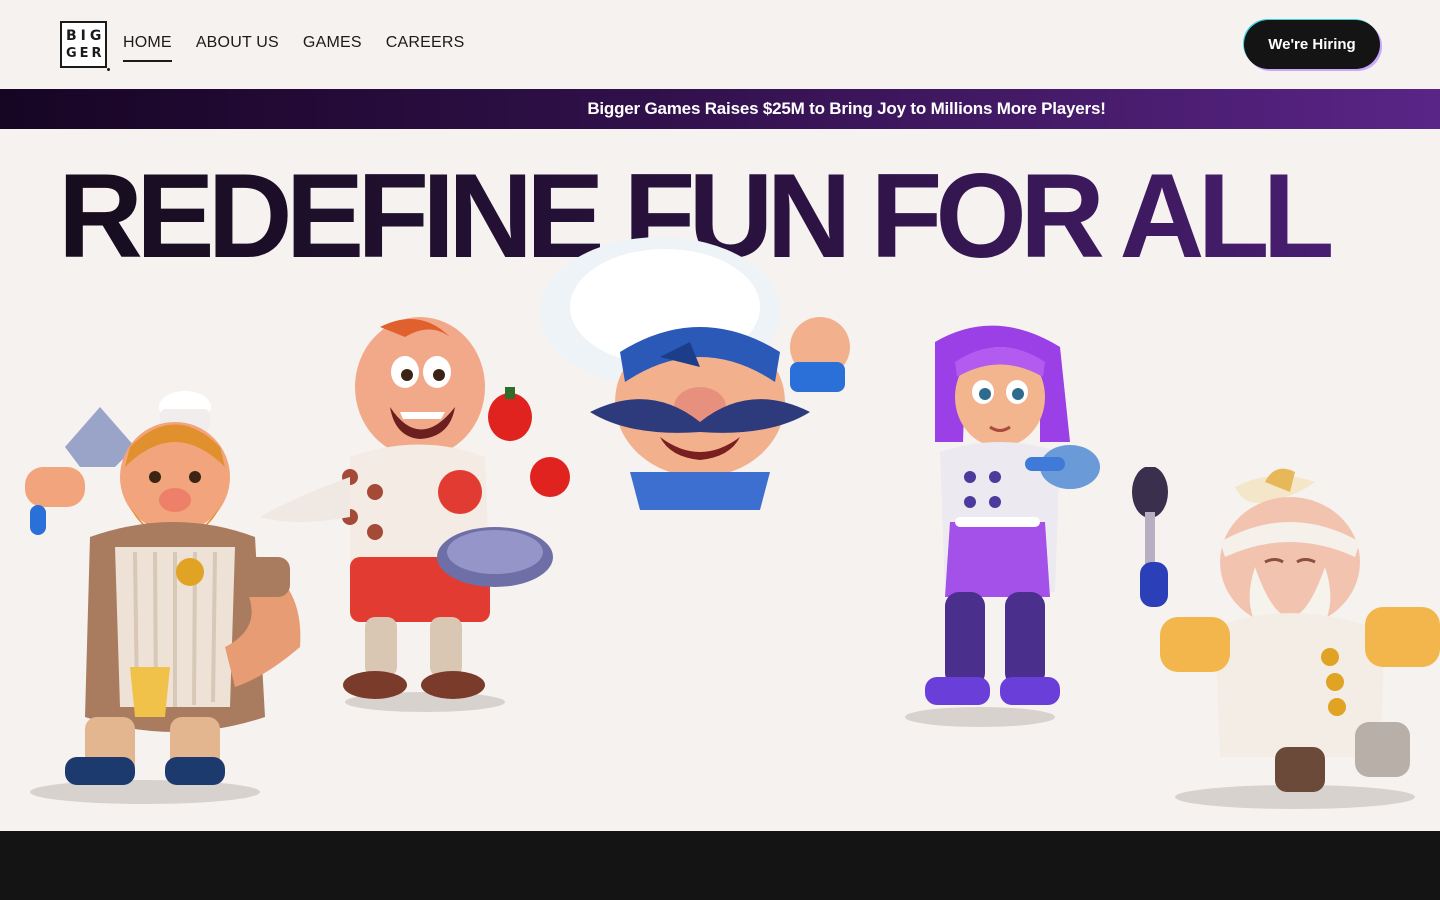 This screenshot has height=900, width=1440. Describe the element at coordinates (1312, 44) in the screenshot. I see `hiring-button: We're Hiring` at that location.